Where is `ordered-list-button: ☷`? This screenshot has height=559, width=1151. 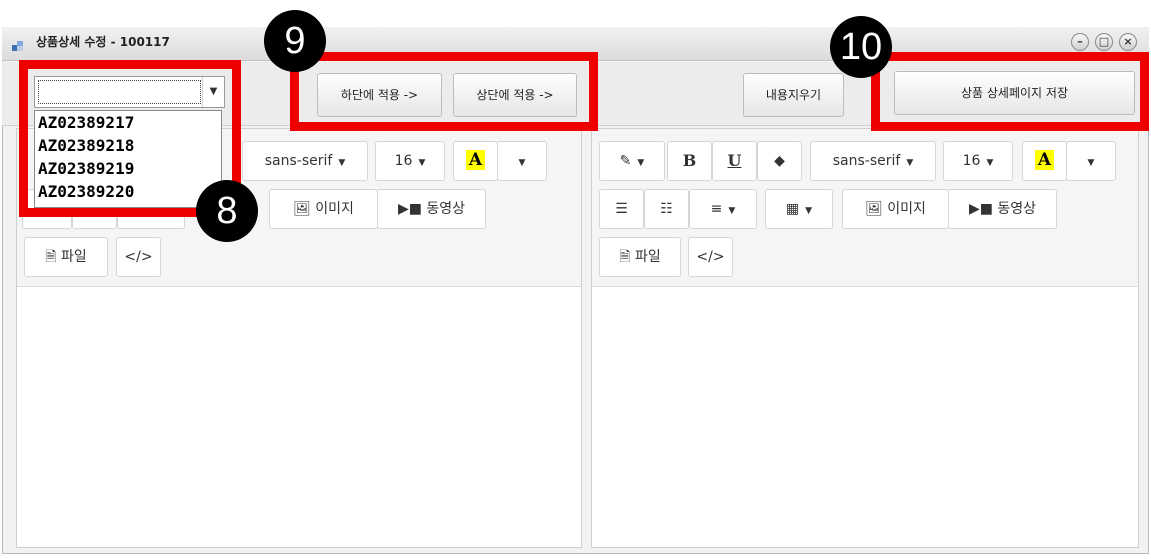
ordered-list-button: ☷ is located at coordinates (666, 209).